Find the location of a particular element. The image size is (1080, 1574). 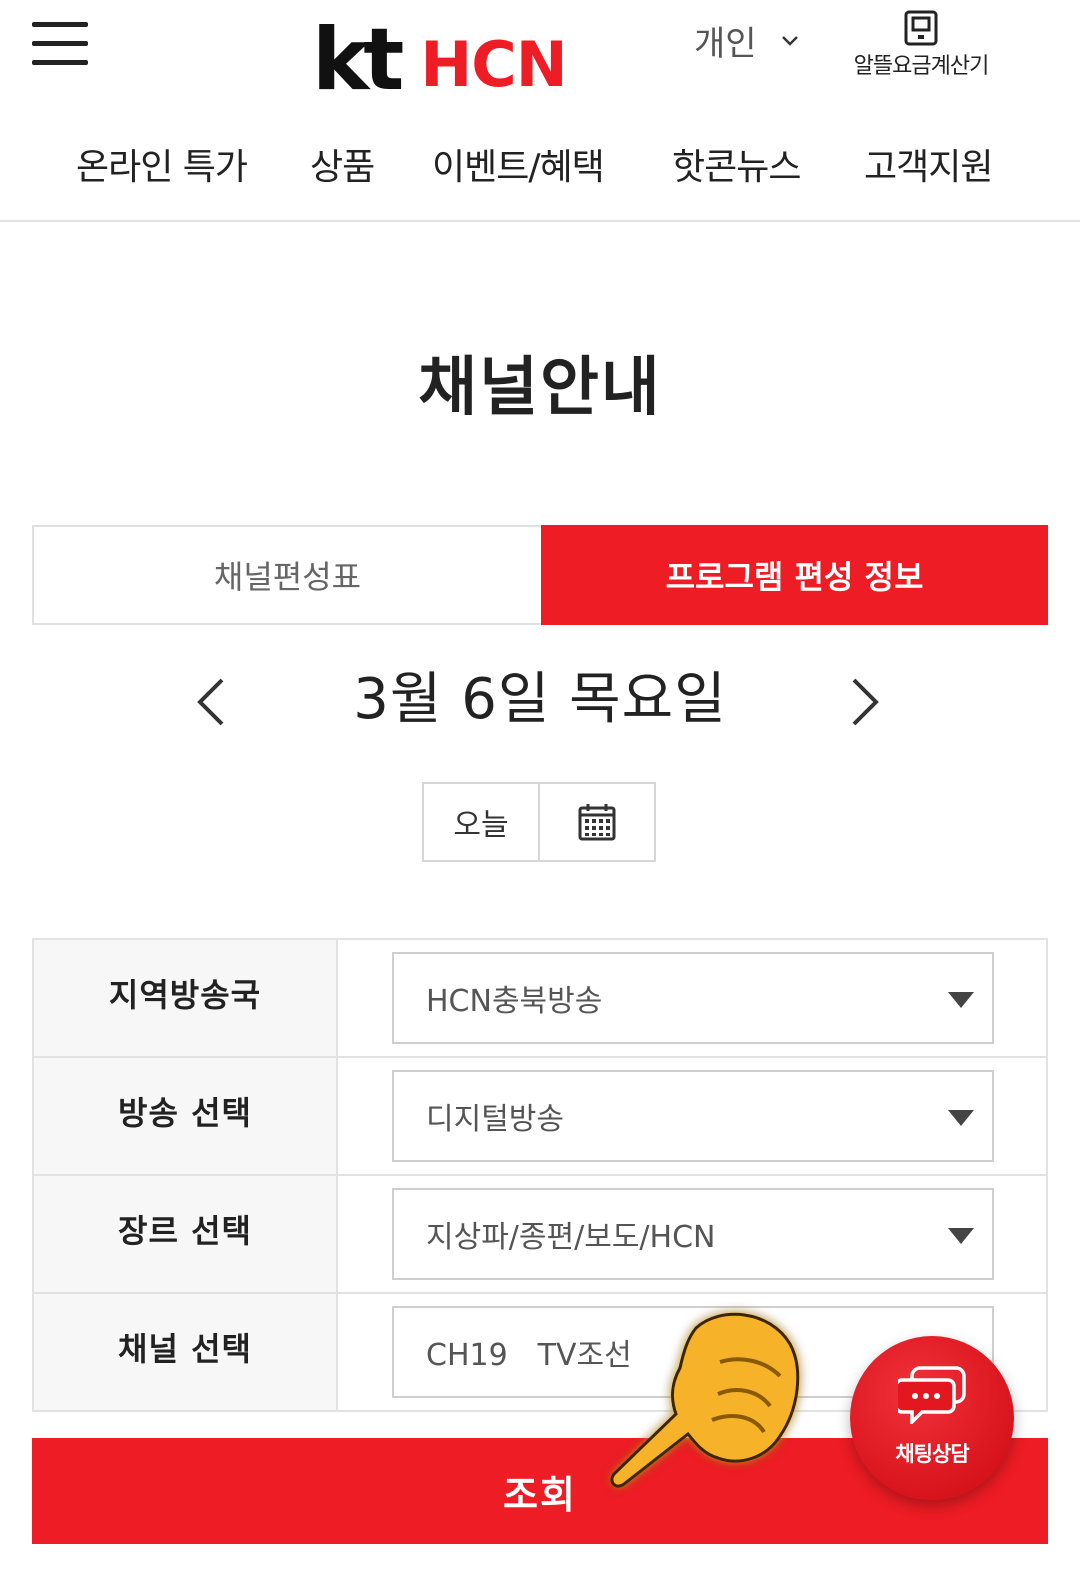

channel-select-value: CH19 TV조선 is located at coordinates (529, 1355).